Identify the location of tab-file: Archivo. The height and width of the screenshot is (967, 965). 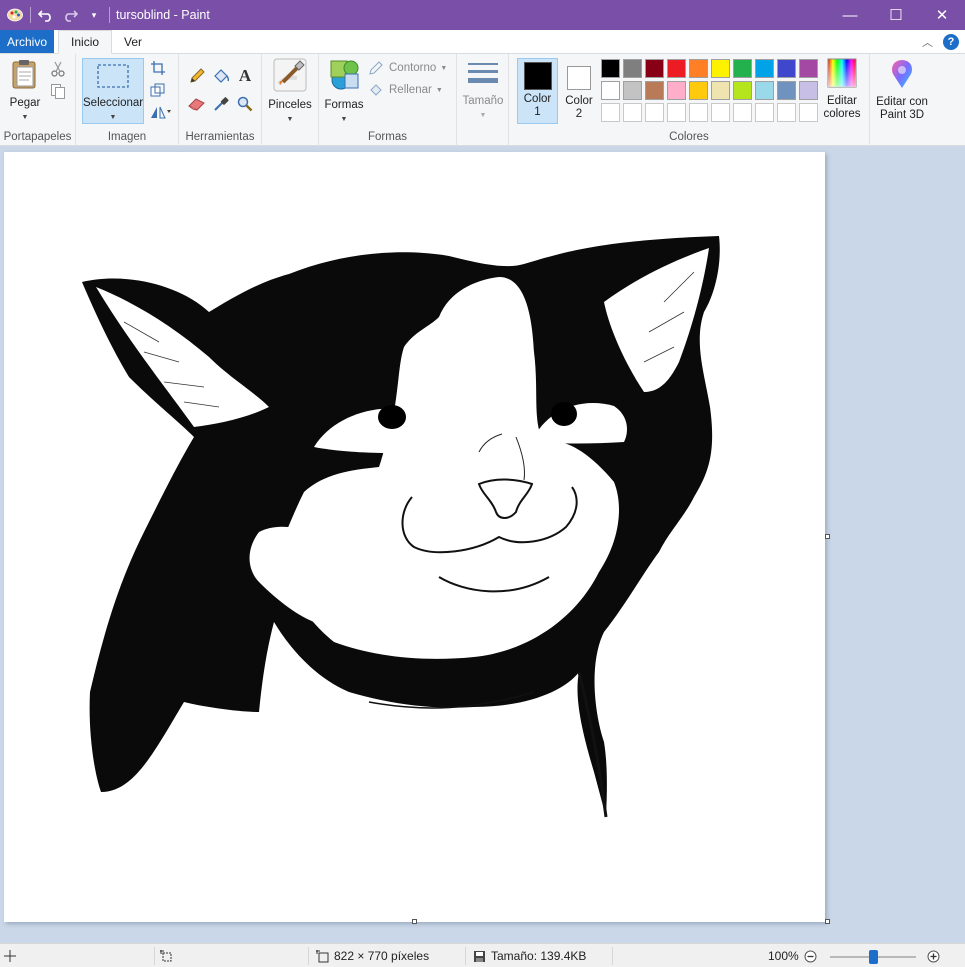
(27, 41).